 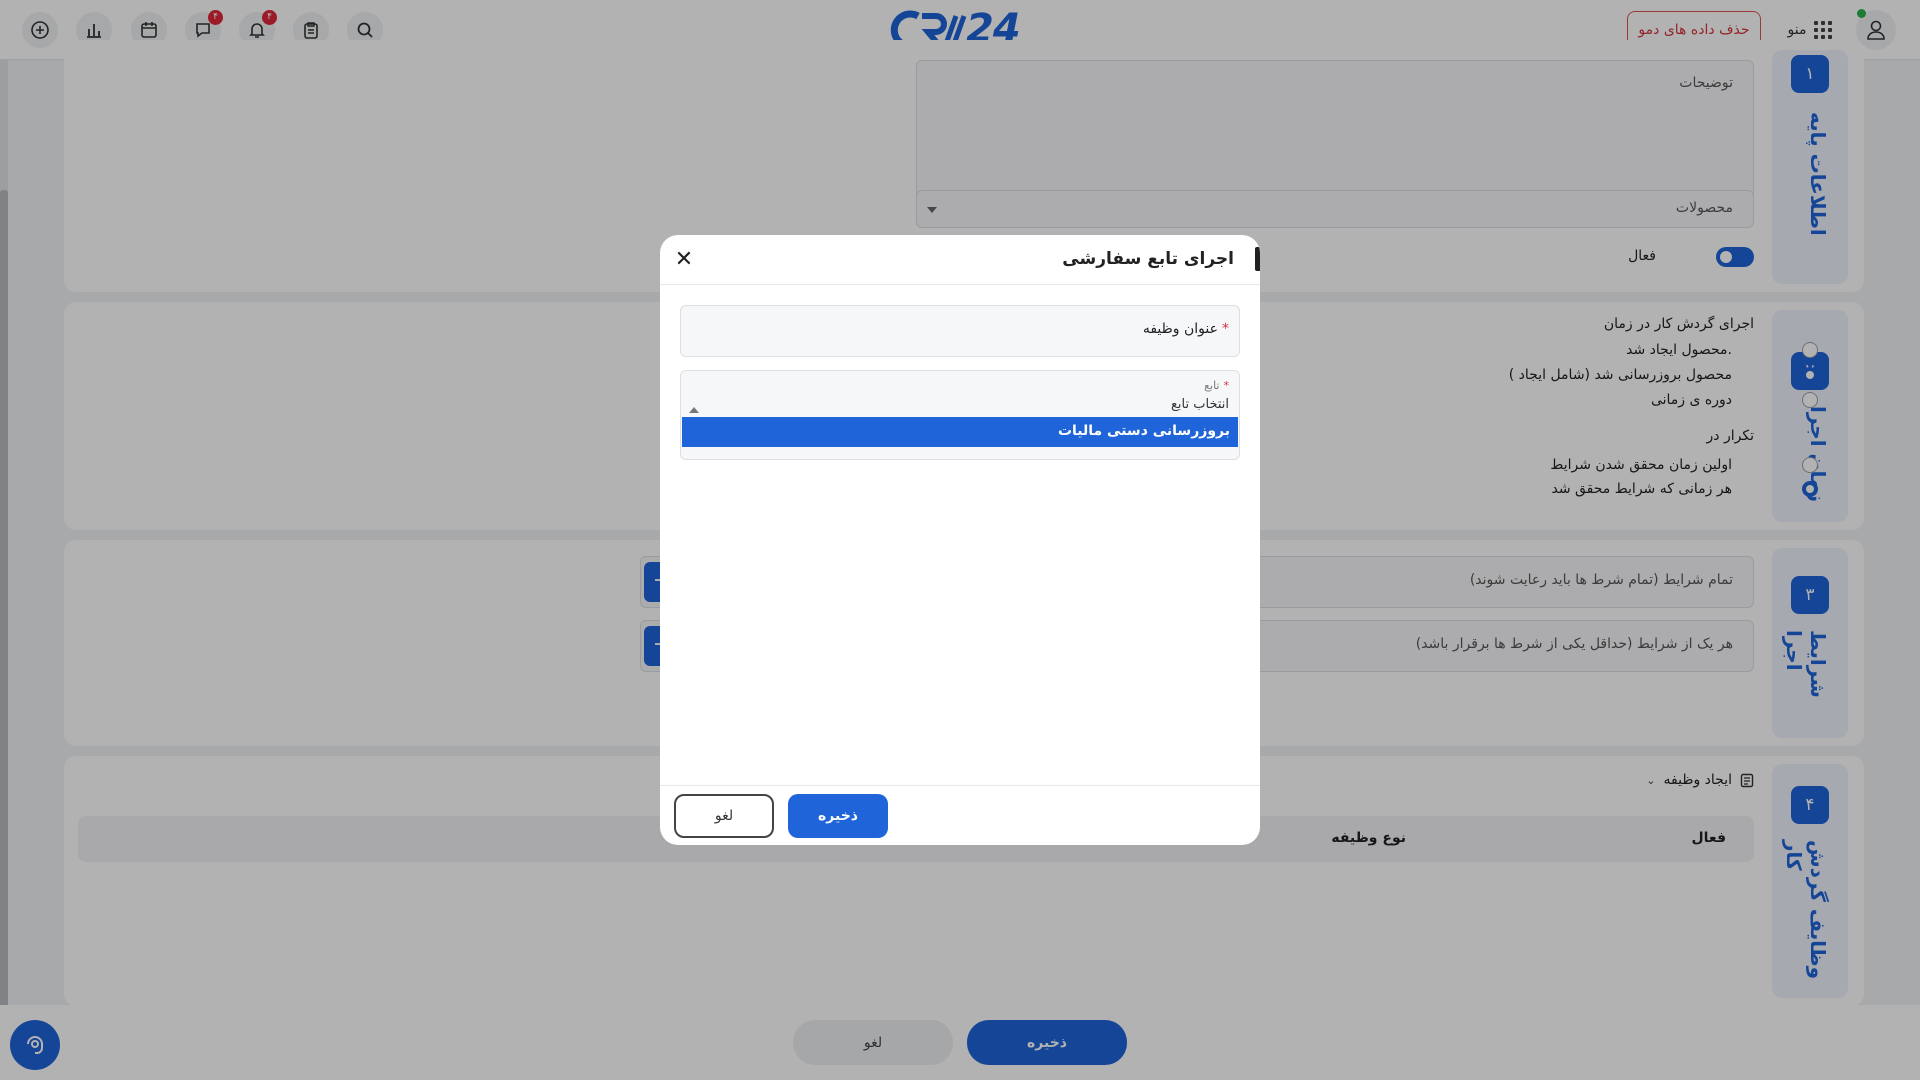 What do you see at coordinates (684, 259) in the screenshot?
I see `close-icon: ✕` at bounding box center [684, 259].